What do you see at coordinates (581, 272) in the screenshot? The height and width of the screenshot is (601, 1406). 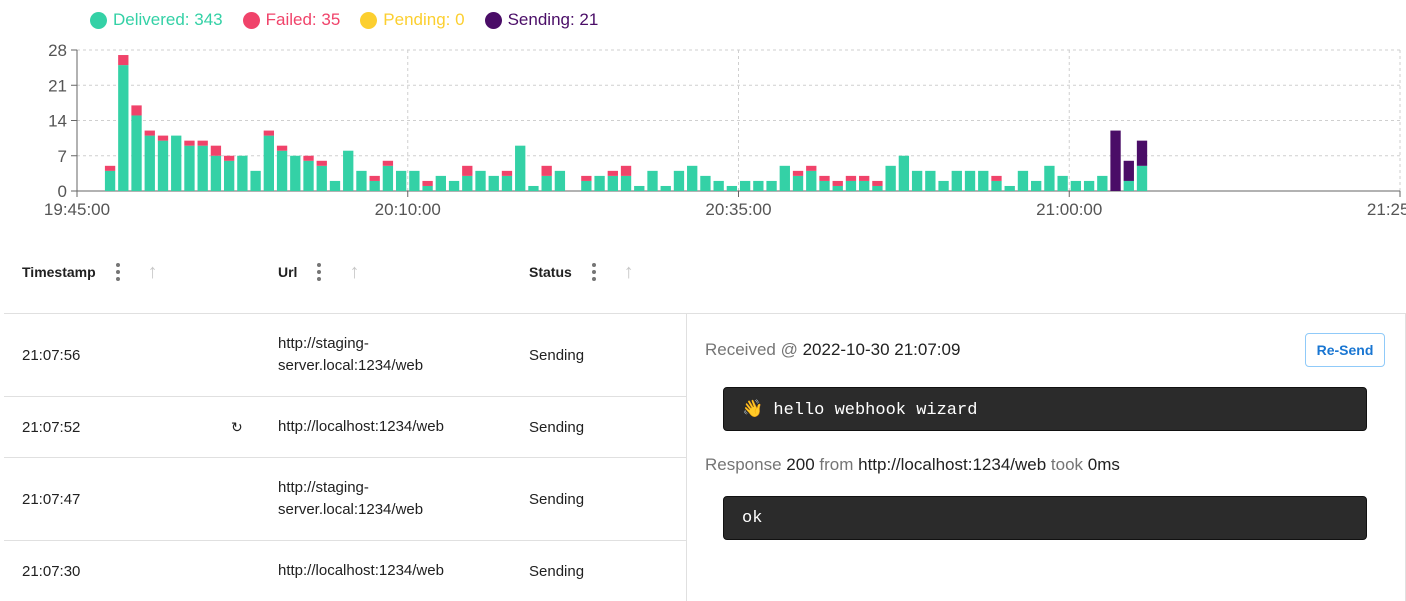 I see `column-header-status: Status ↑` at bounding box center [581, 272].